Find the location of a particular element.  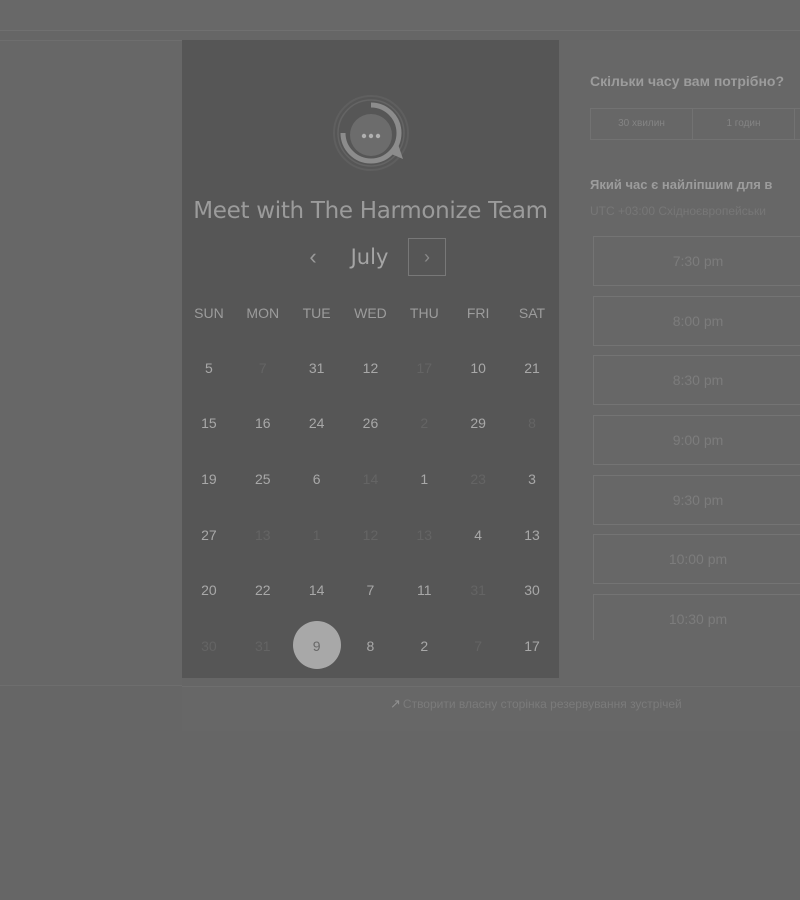

day-number: 16 is located at coordinates (262, 423).